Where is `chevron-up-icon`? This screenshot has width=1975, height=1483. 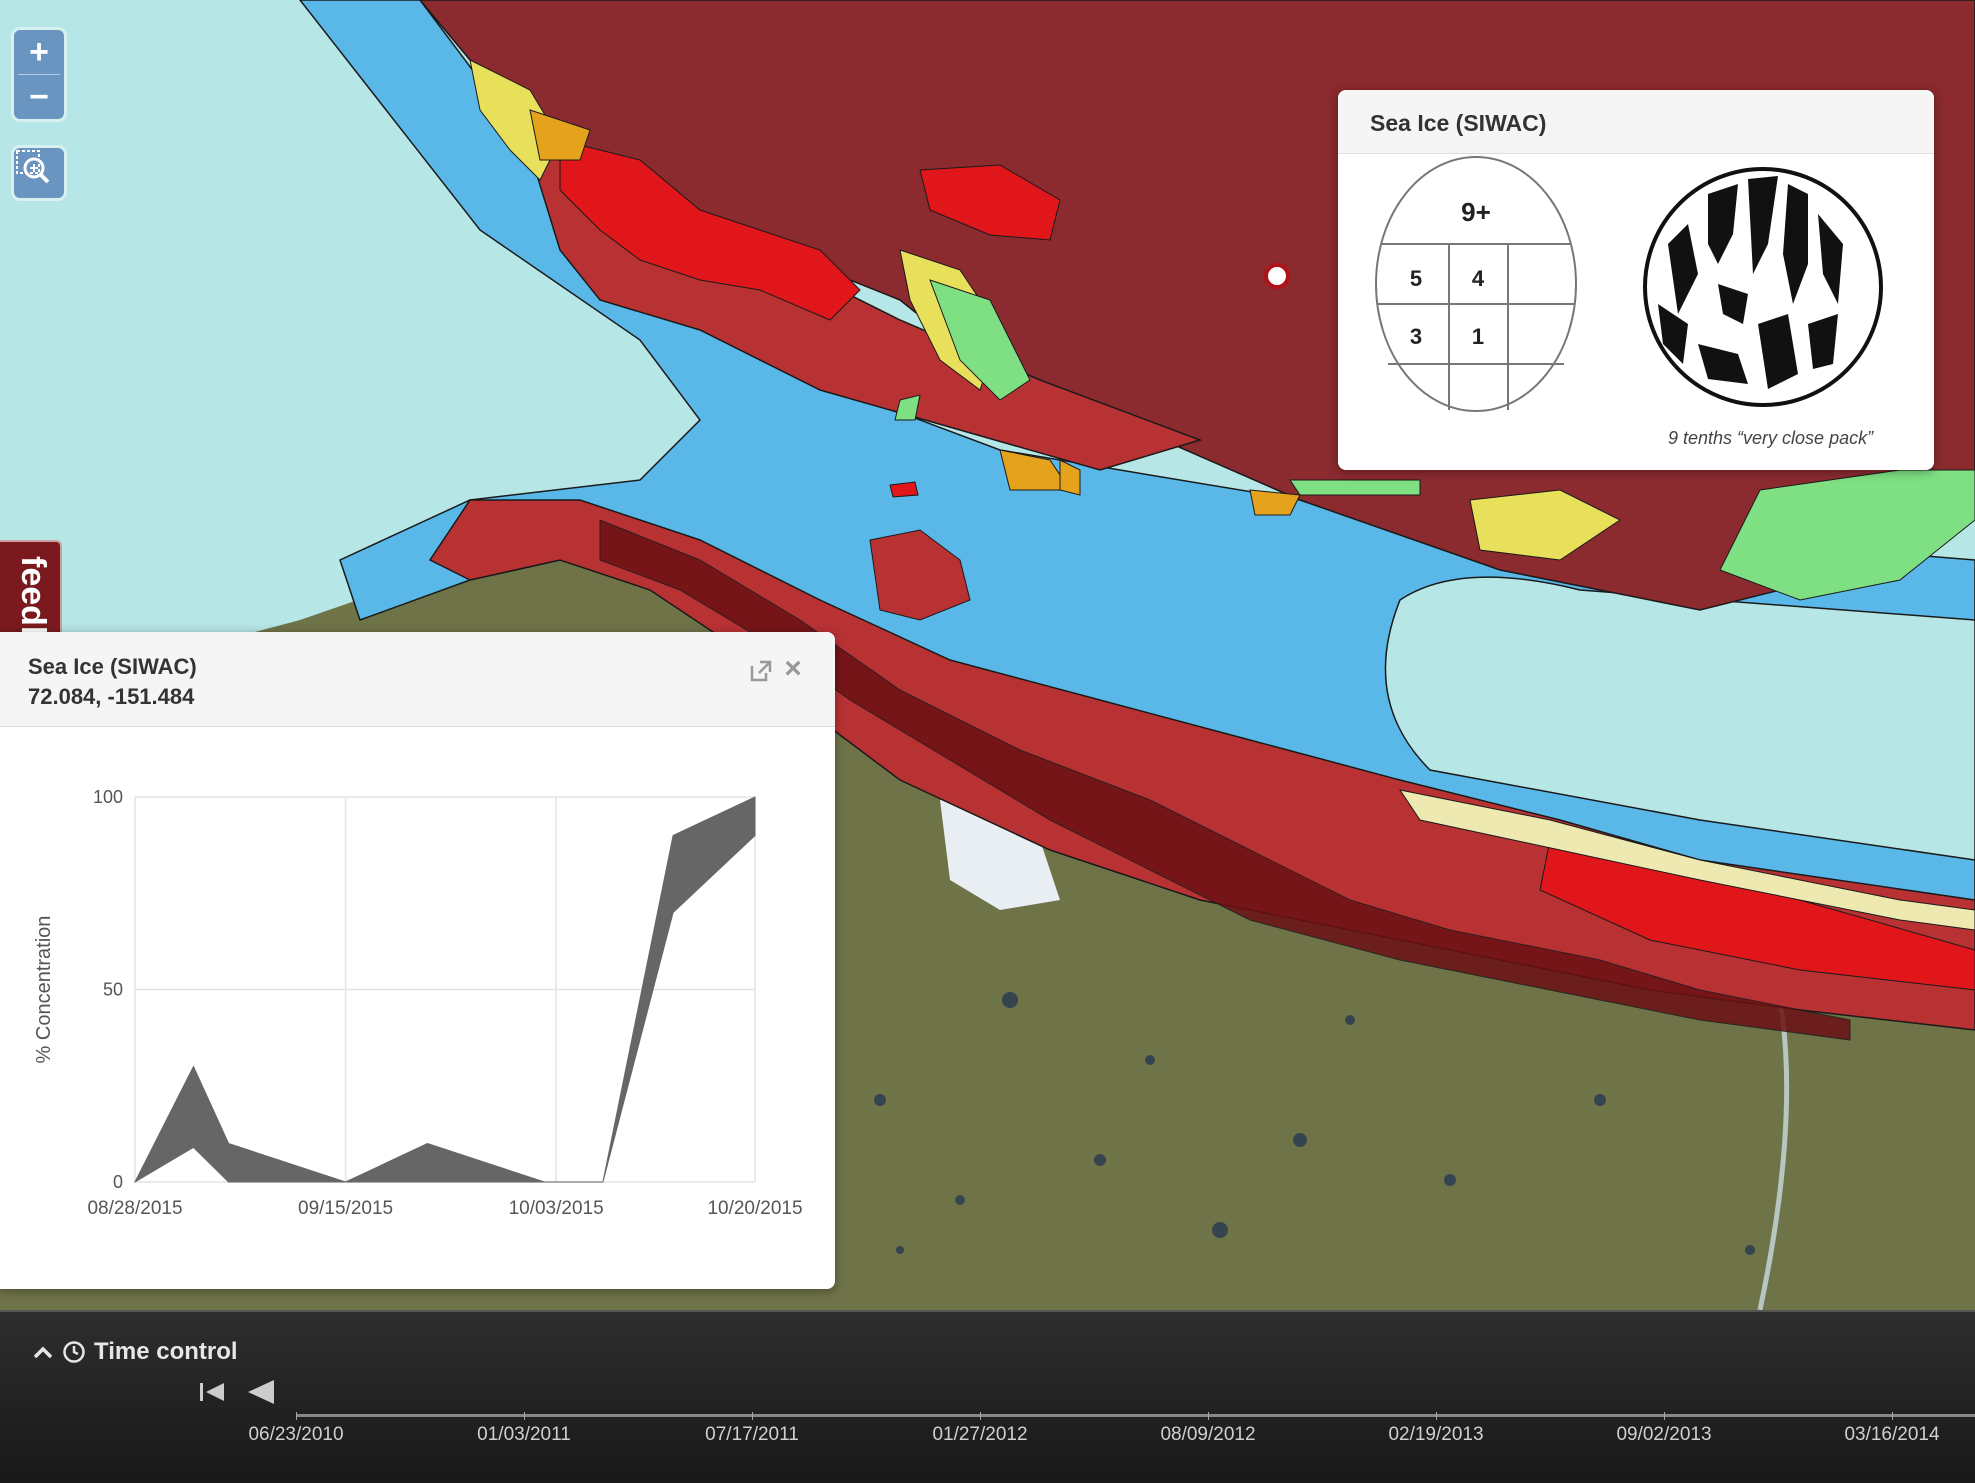
chevron-up-icon is located at coordinates (43, 1352).